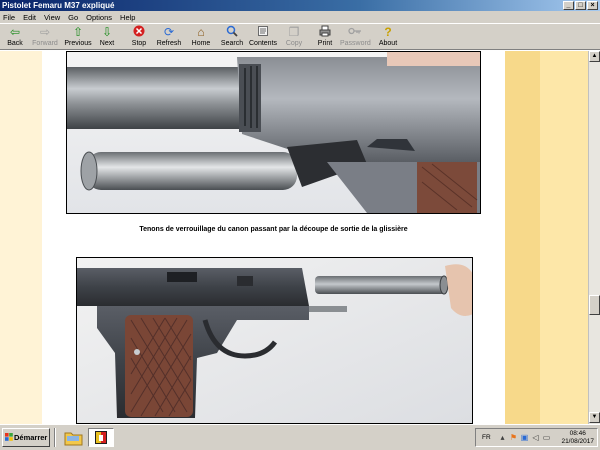  I want to click on clock: 08:46 21/08/2017, so click(577, 438).